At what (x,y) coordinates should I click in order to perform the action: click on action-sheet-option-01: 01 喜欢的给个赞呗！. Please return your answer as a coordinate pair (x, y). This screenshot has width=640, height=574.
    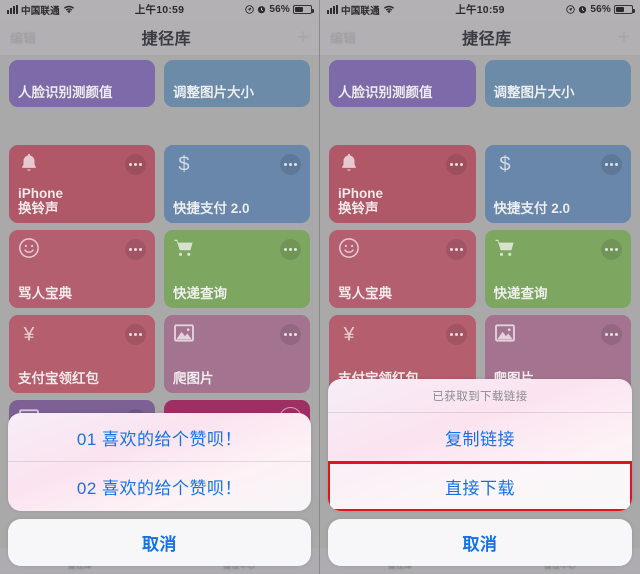
    Looking at the image, I should click on (159, 437).